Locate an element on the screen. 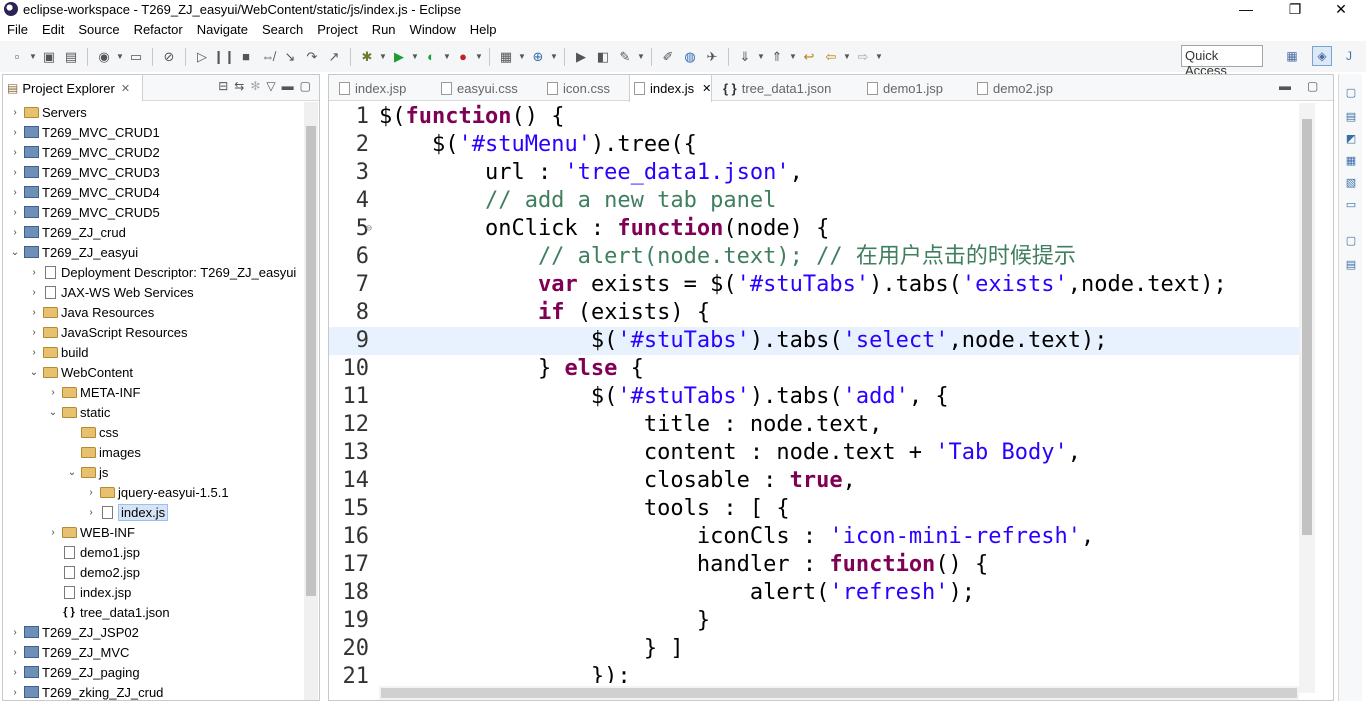  tree-item: › T269_ZJ_JSP02 is located at coordinates (153, 632).